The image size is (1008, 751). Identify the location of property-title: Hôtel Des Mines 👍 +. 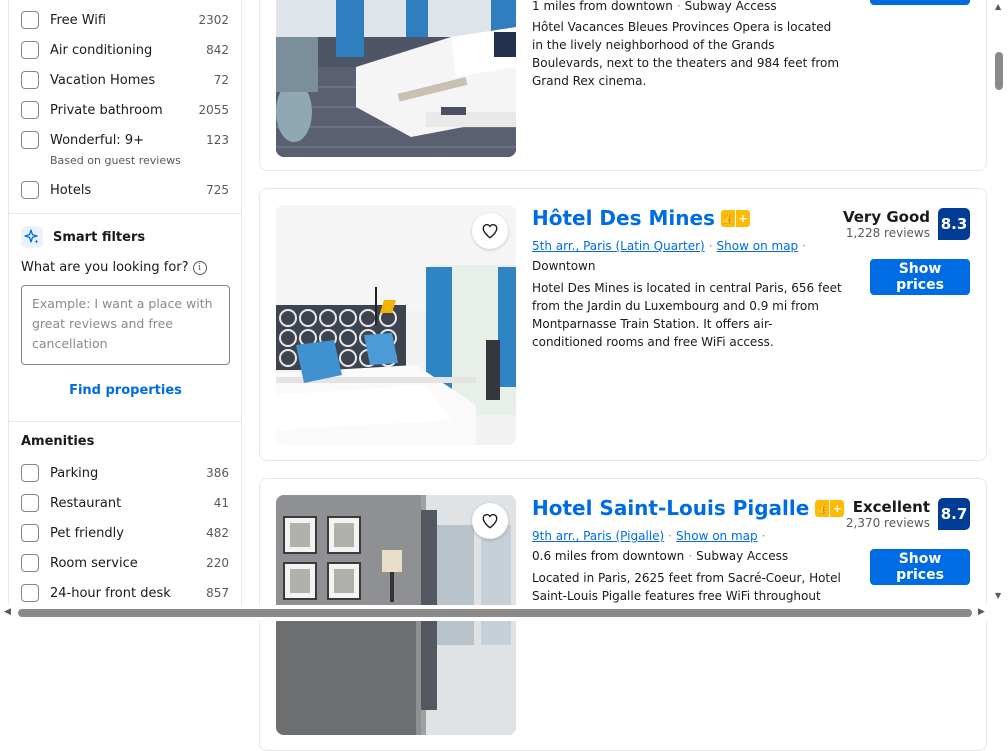
(641, 218).